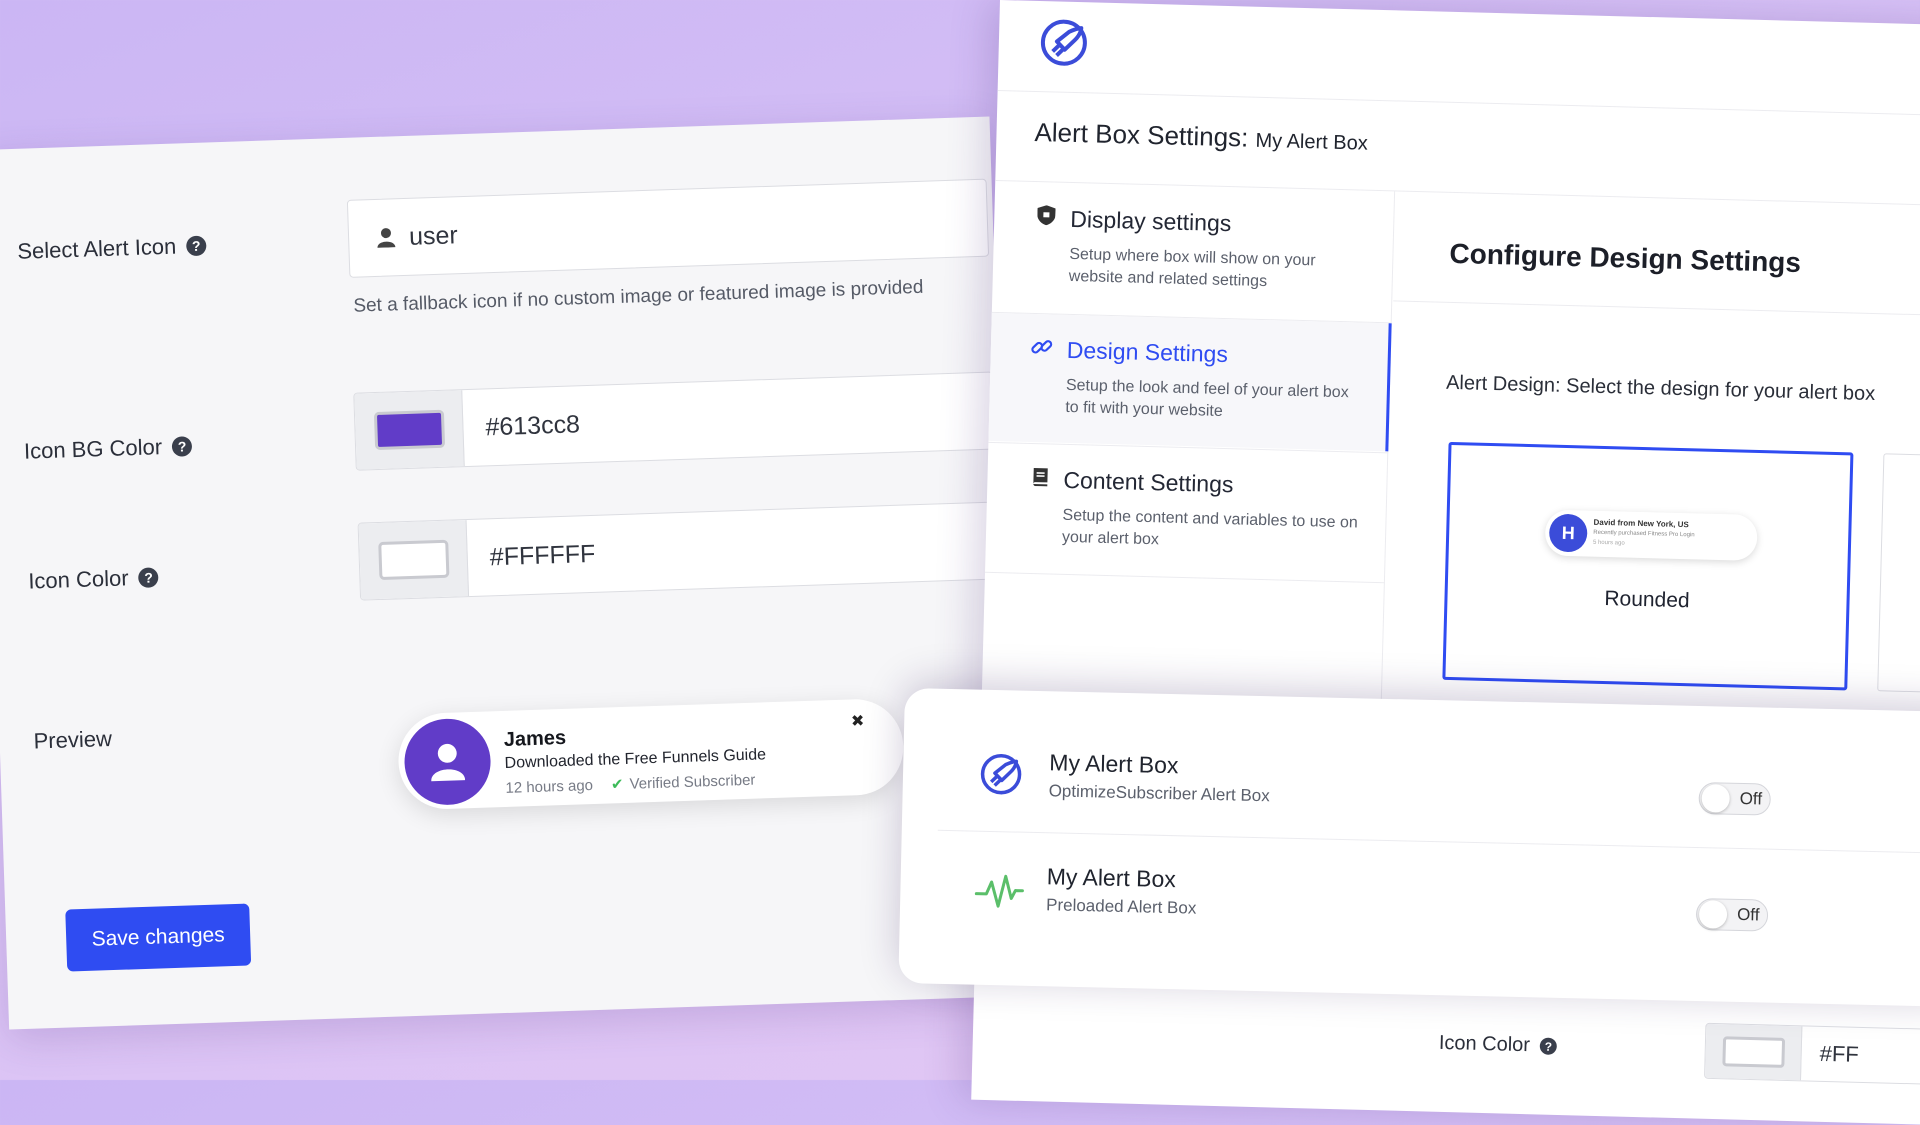 The width and height of the screenshot is (1920, 1125). I want to click on shield-icon, so click(1046, 215).